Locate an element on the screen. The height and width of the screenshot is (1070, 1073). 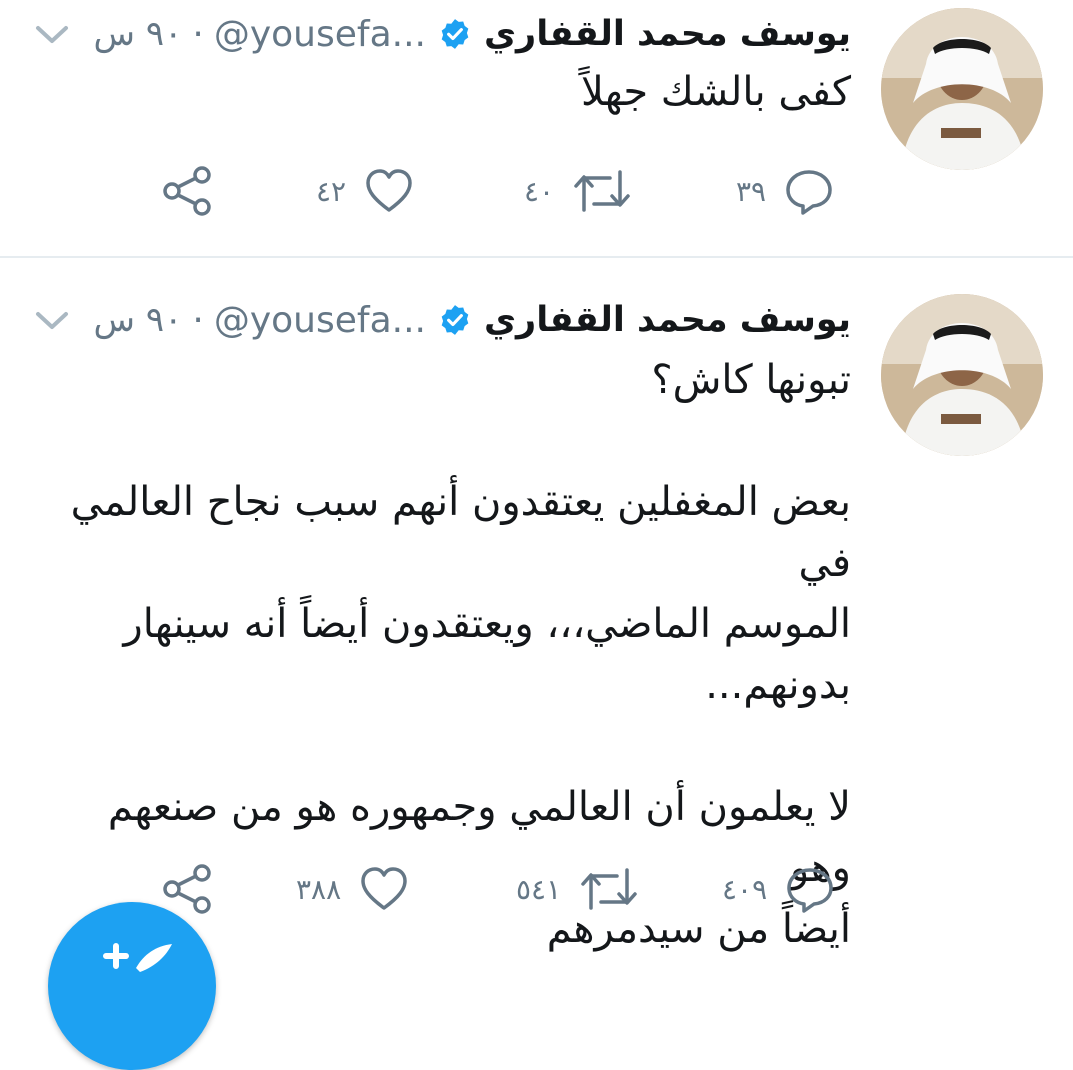
tweet-text-line: تبونها كاش؟ is located at coordinates (751, 380).